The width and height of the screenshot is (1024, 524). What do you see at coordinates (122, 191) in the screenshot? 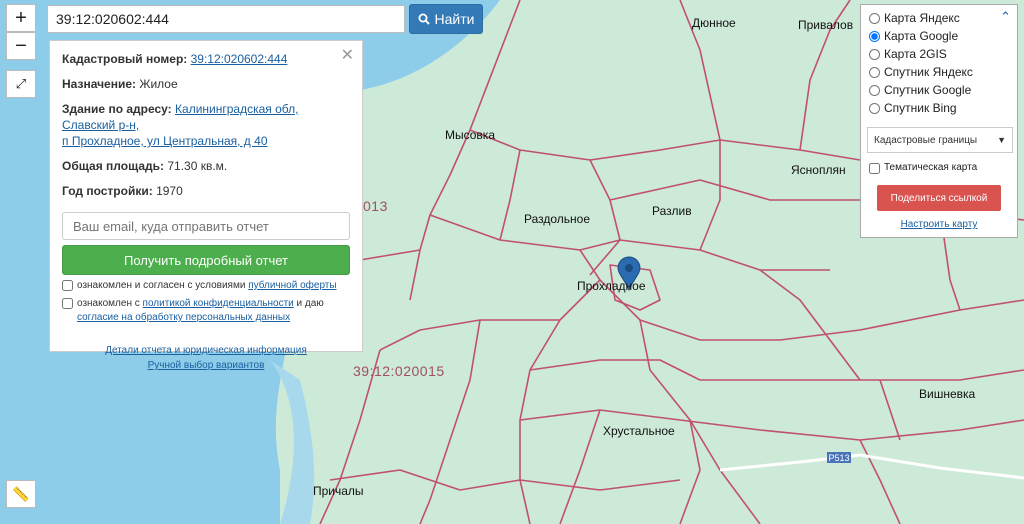
I see `year-row: Год постройки: 1970` at bounding box center [122, 191].